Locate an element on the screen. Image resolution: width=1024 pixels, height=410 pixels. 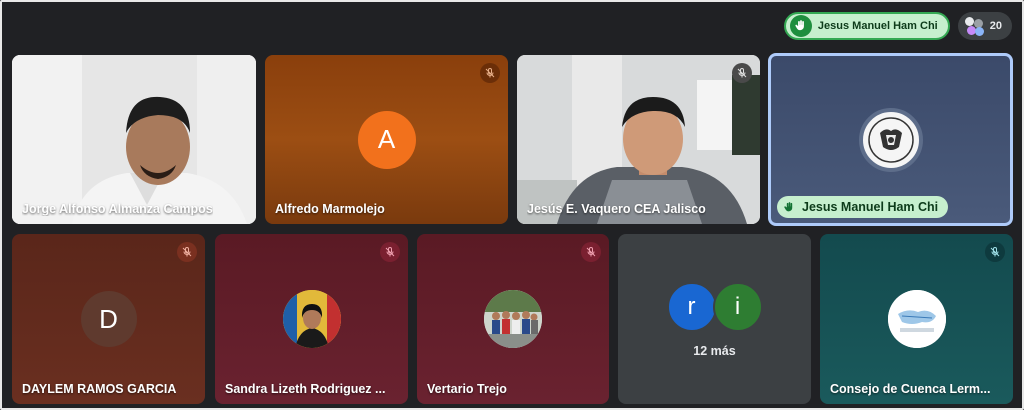
participant-tile-jesus-ham-chi: Jesus Manuel Ham Chi is located at coordinates (890, 139).